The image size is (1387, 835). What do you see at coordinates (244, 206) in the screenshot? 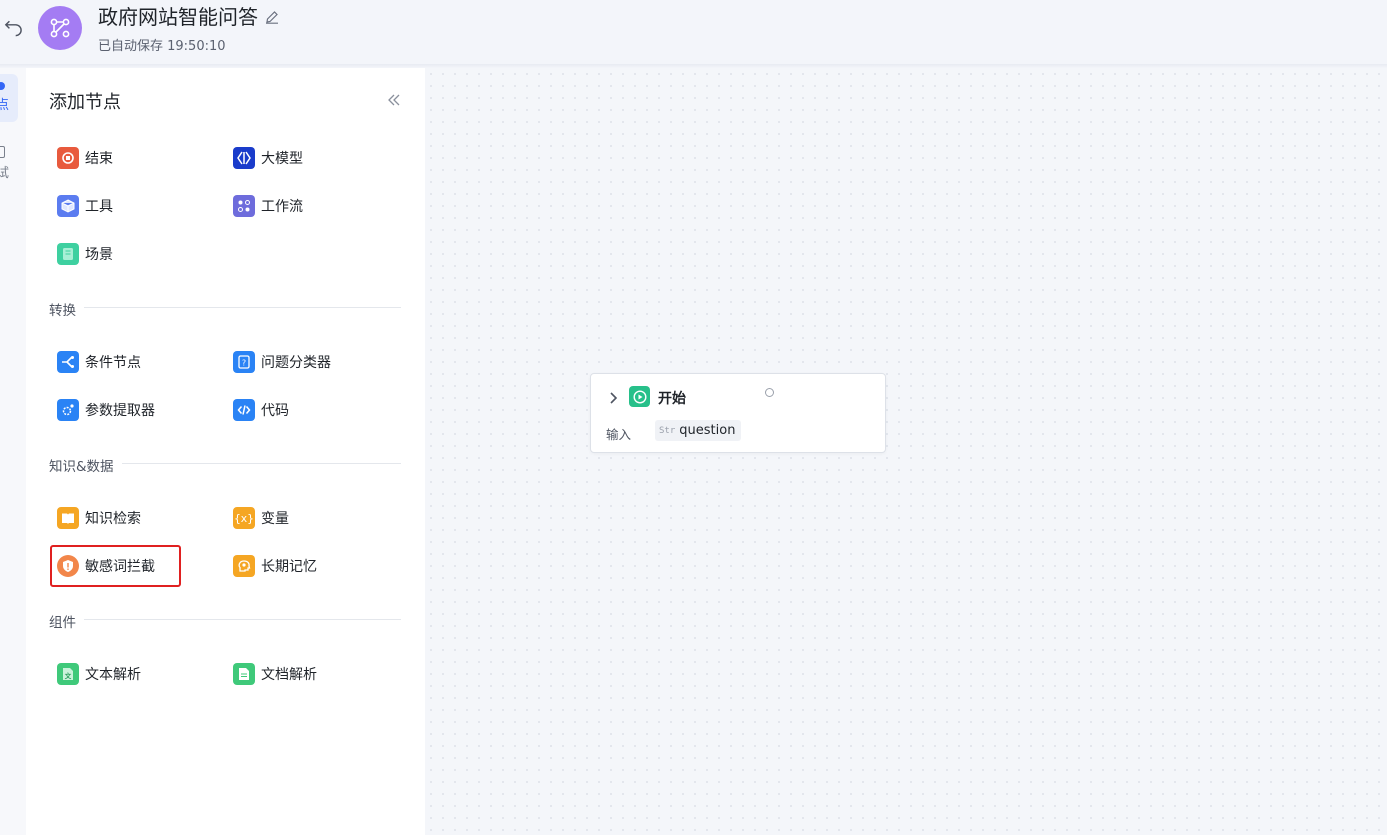
I see `flow-icon` at bounding box center [244, 206].